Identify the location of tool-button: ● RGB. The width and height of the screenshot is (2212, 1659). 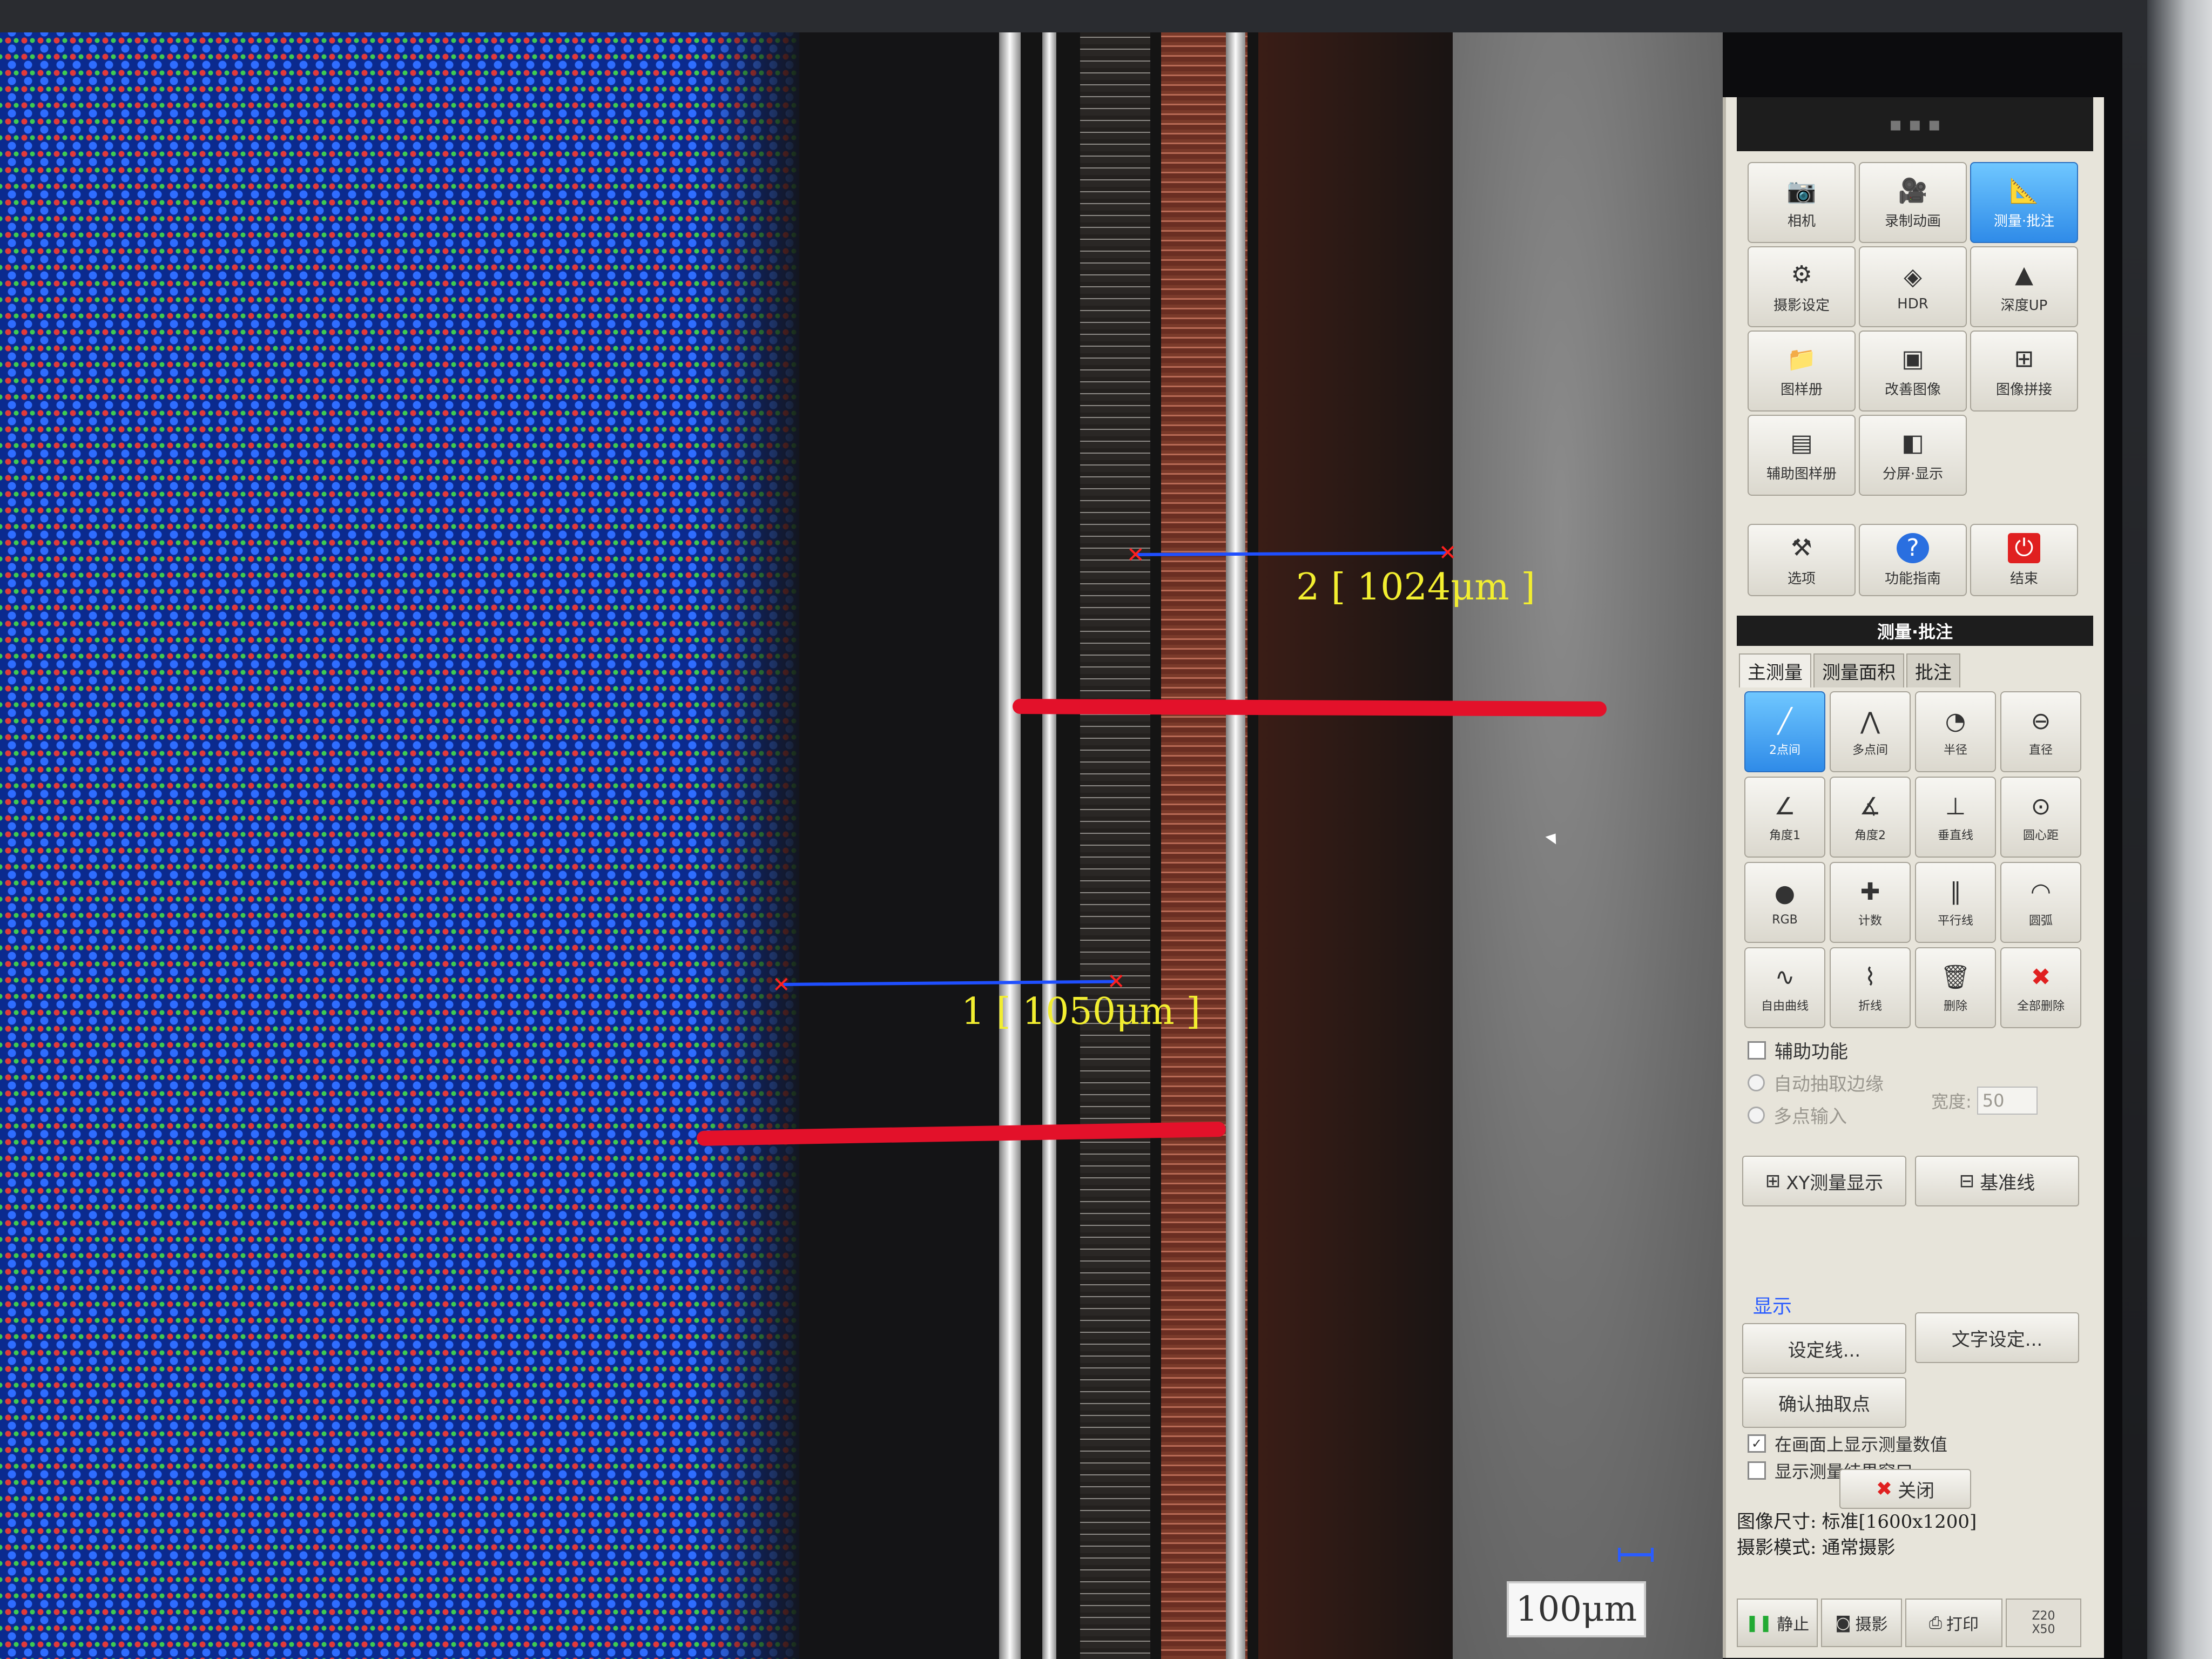
(1784, 902).